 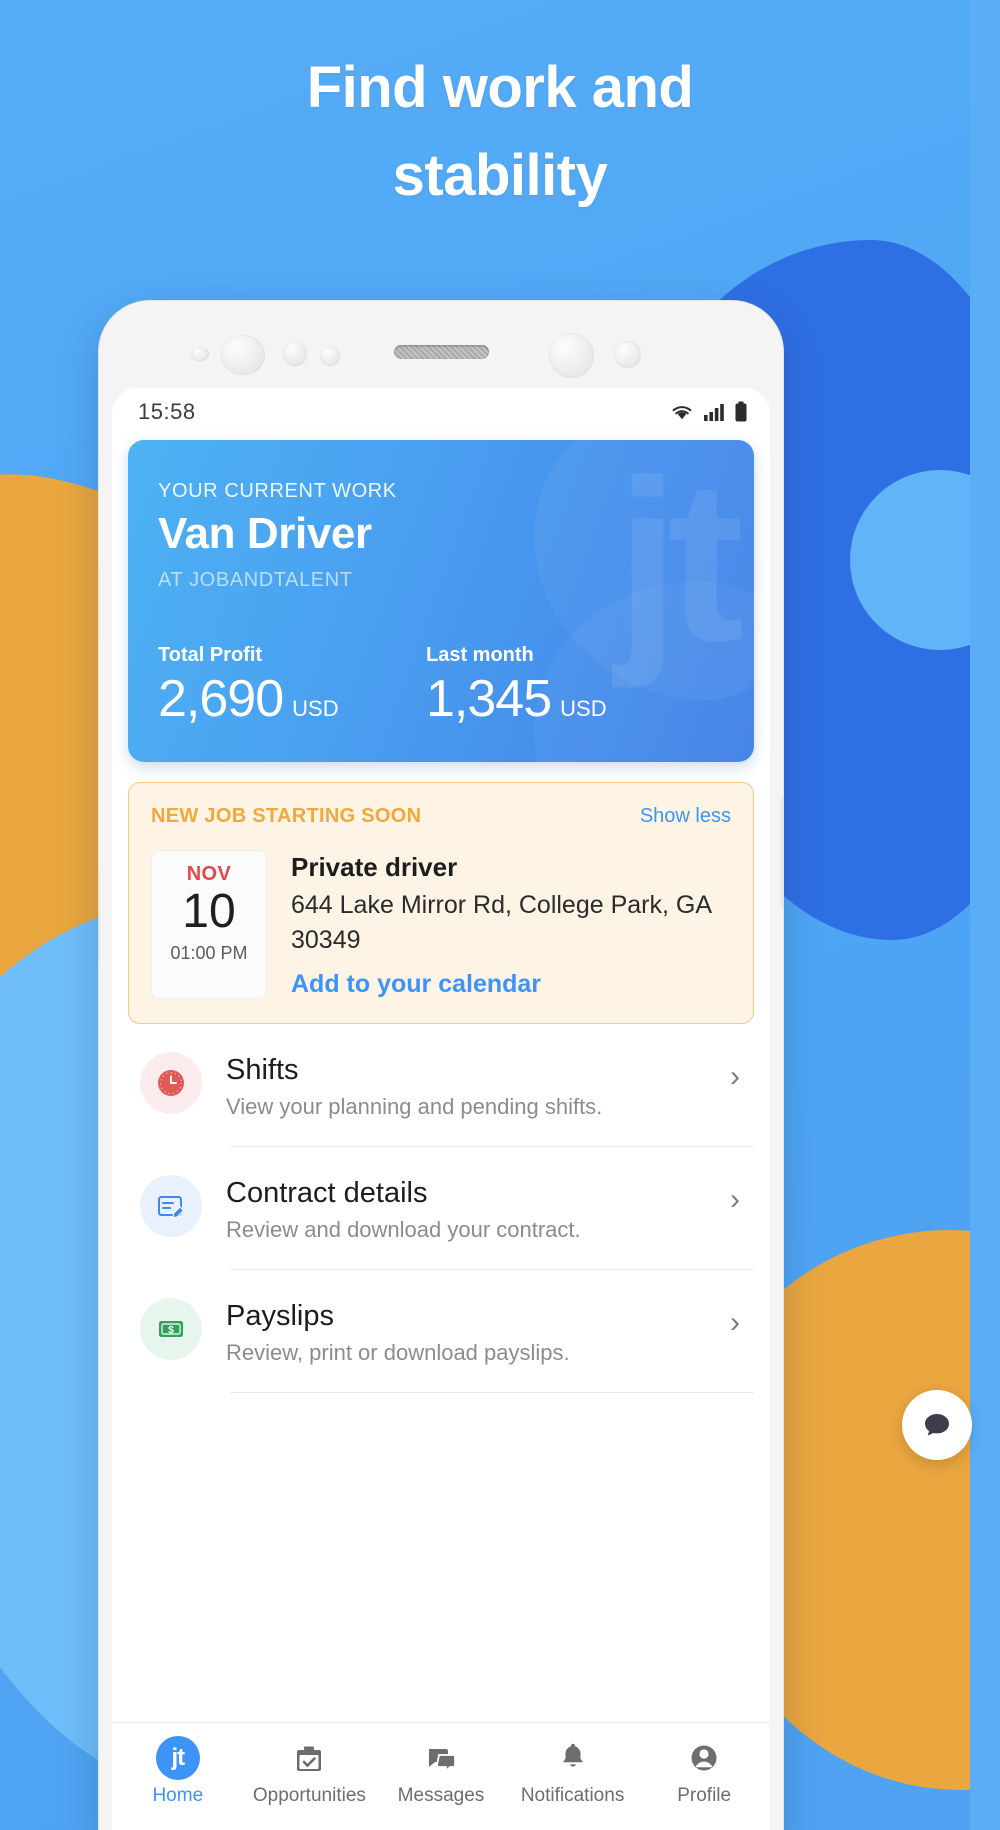 What do you see at coordinates (374, 867) in the screenshot?
I see `job-position-title: Private driver` at bounding box center [374, 867].